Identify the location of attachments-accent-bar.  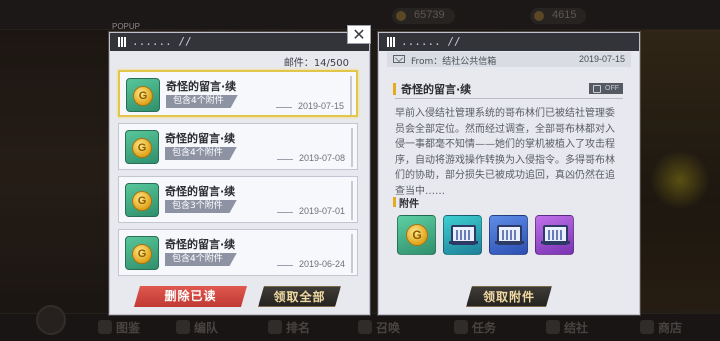
(394, 202).